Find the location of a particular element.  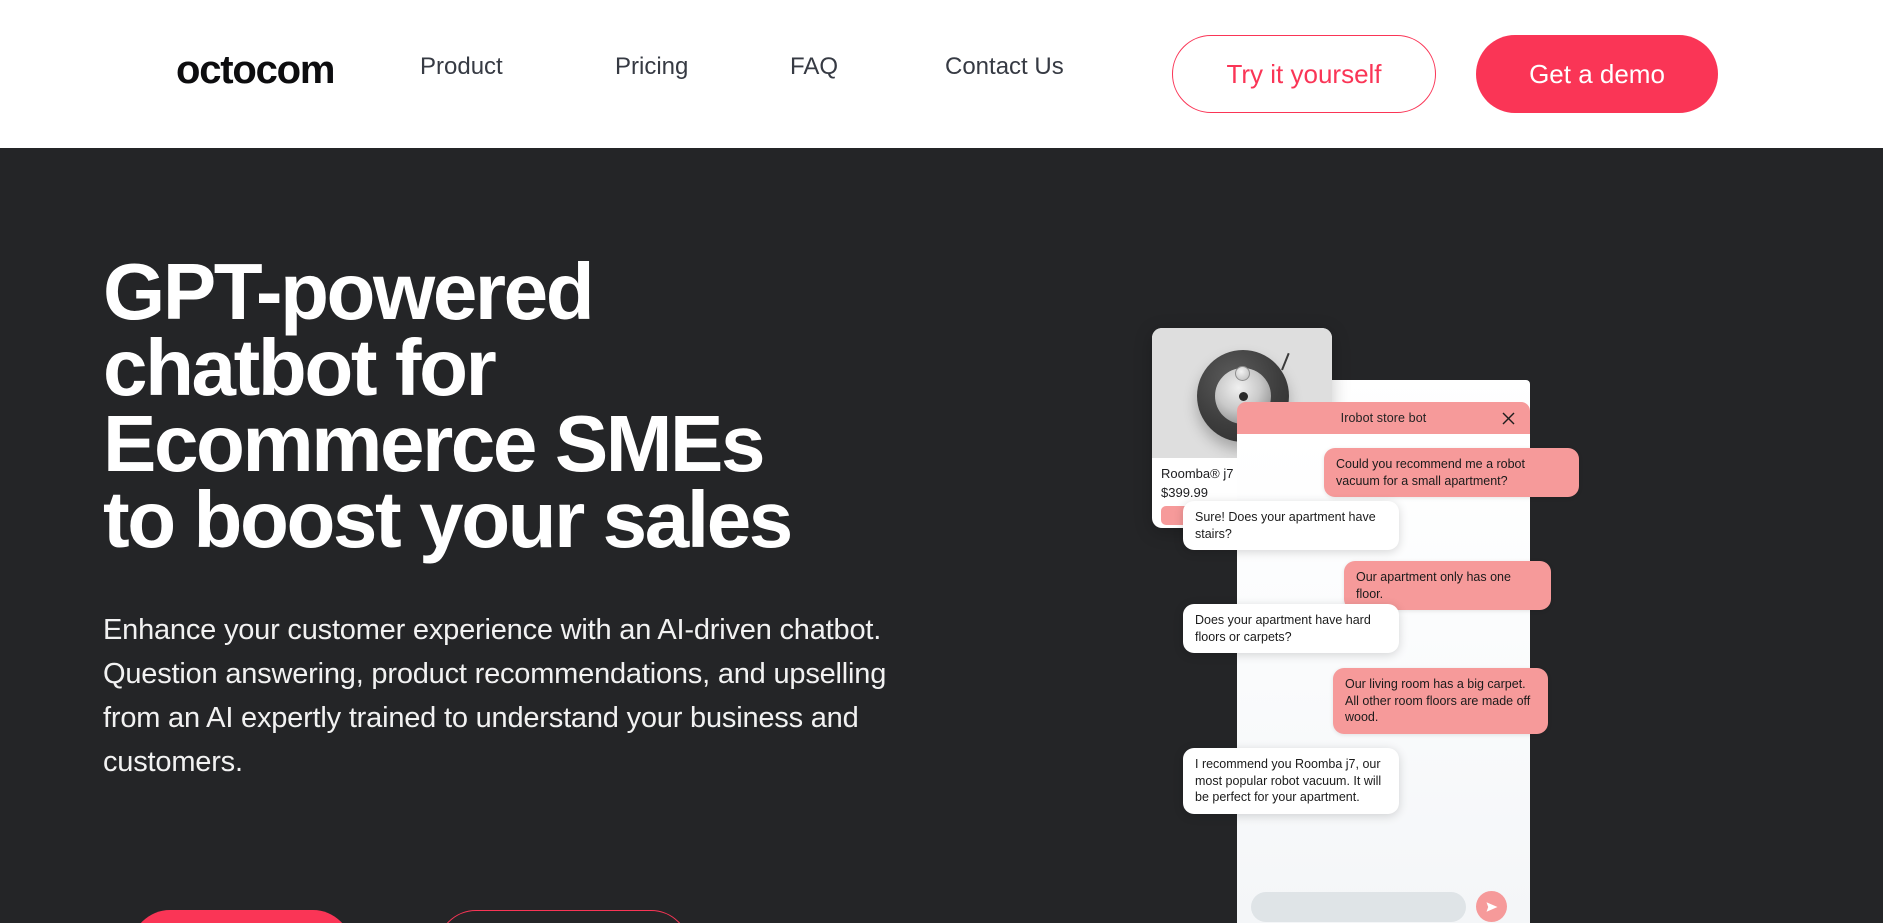

chat-input is located at coordinates (1358, 906).